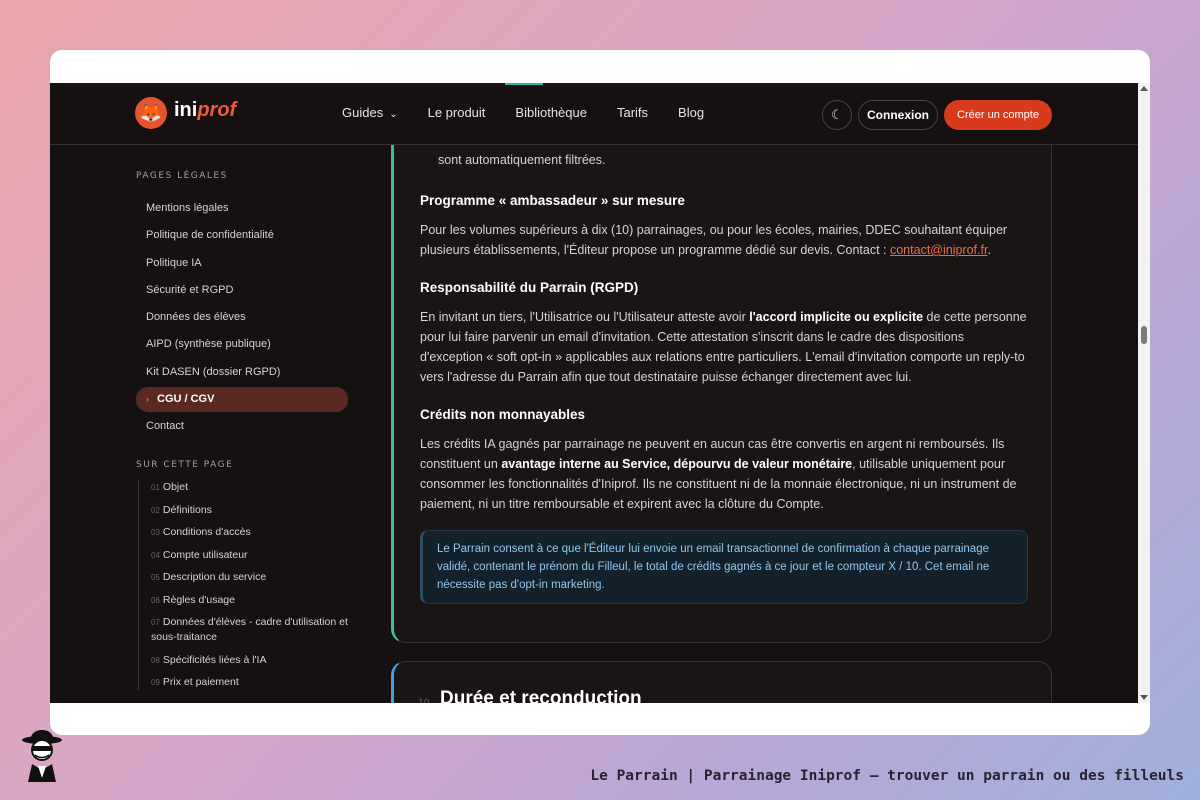 Image resolution: width=1200 pixels, height=800 pixels. I want to click on toc-number: 07, so click(155, 623).